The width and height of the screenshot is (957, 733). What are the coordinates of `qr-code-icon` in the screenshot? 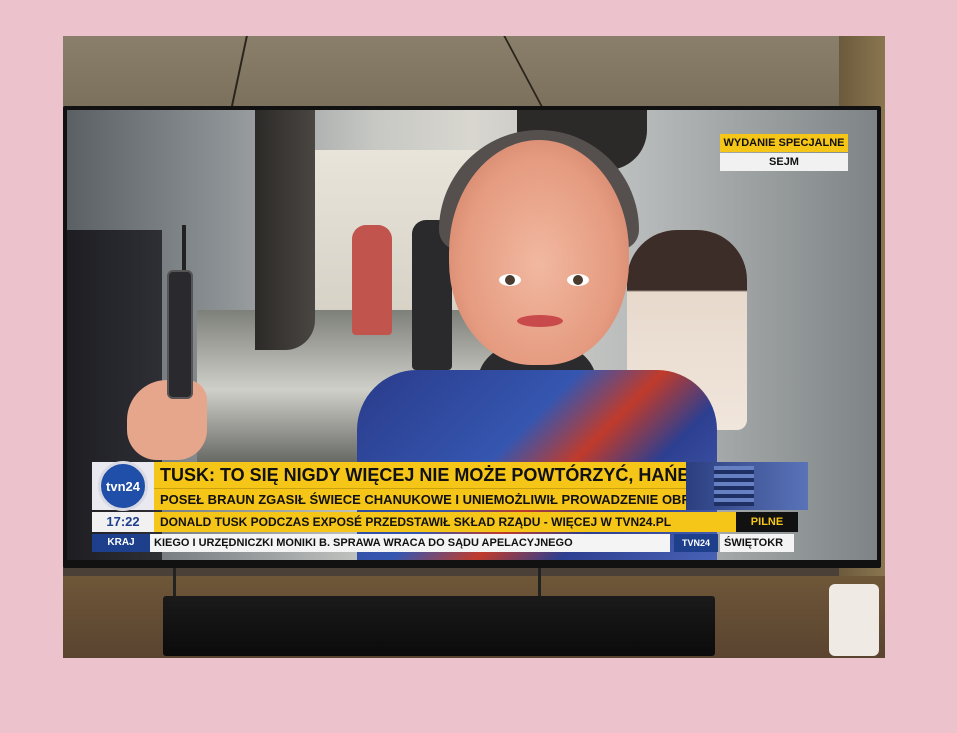 It's located at (734, 486).